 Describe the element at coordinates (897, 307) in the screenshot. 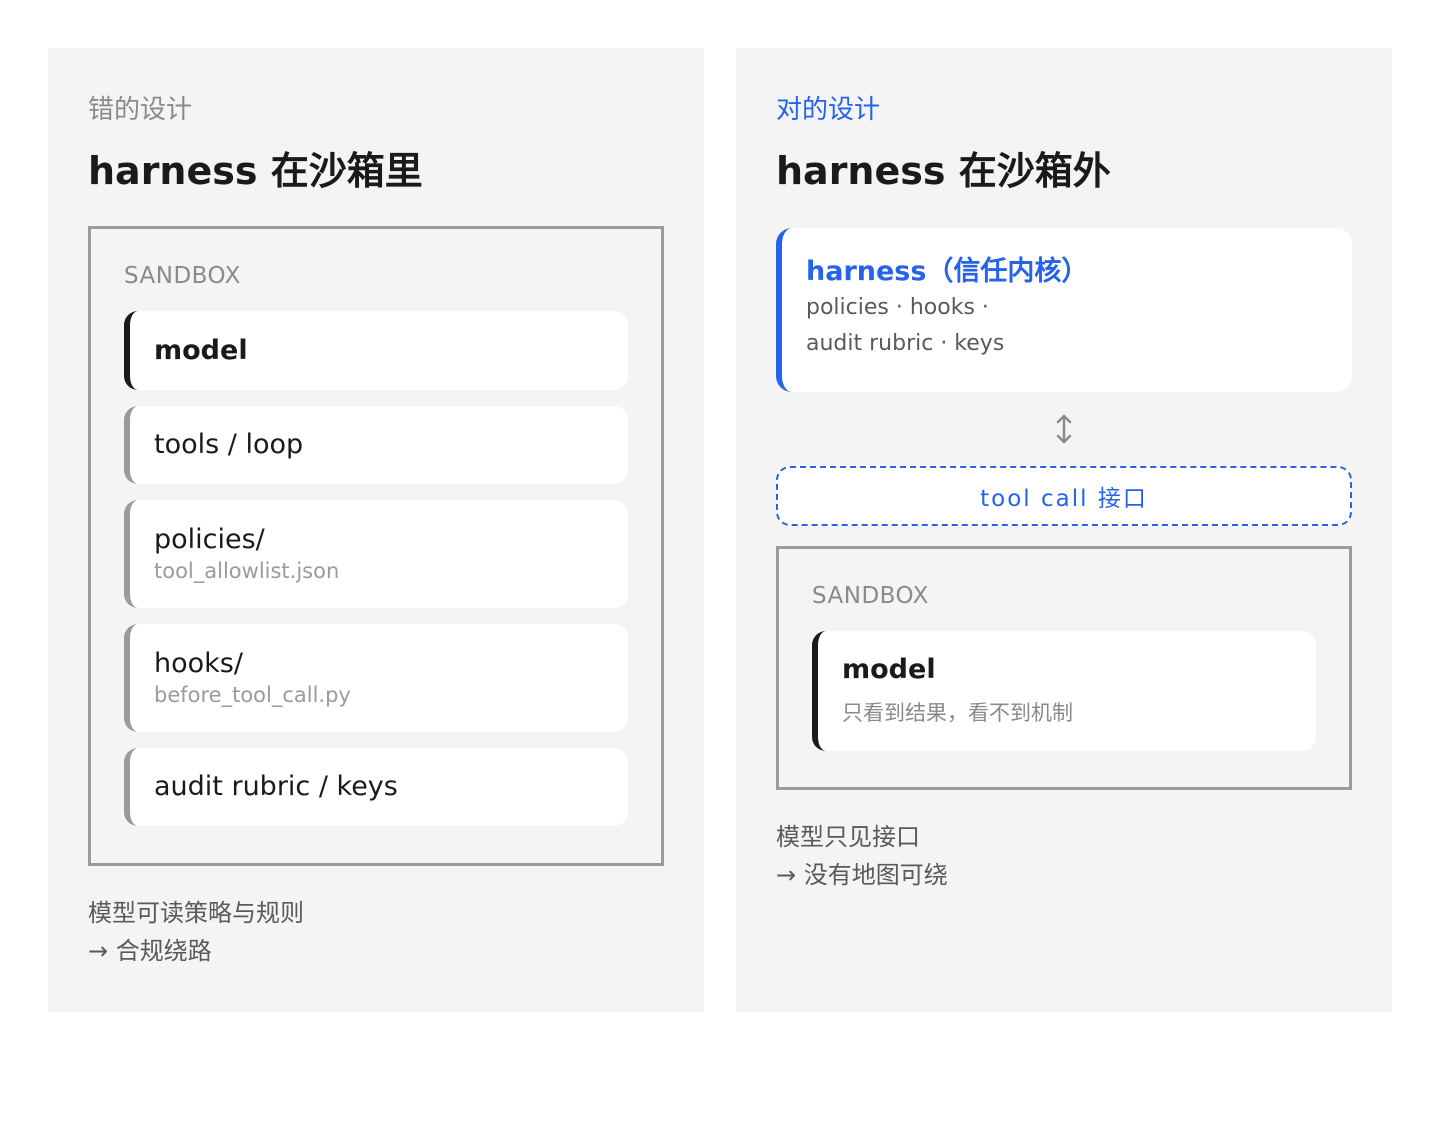

I see `harness-kernel-line1: policies · hooks ·` at that location.